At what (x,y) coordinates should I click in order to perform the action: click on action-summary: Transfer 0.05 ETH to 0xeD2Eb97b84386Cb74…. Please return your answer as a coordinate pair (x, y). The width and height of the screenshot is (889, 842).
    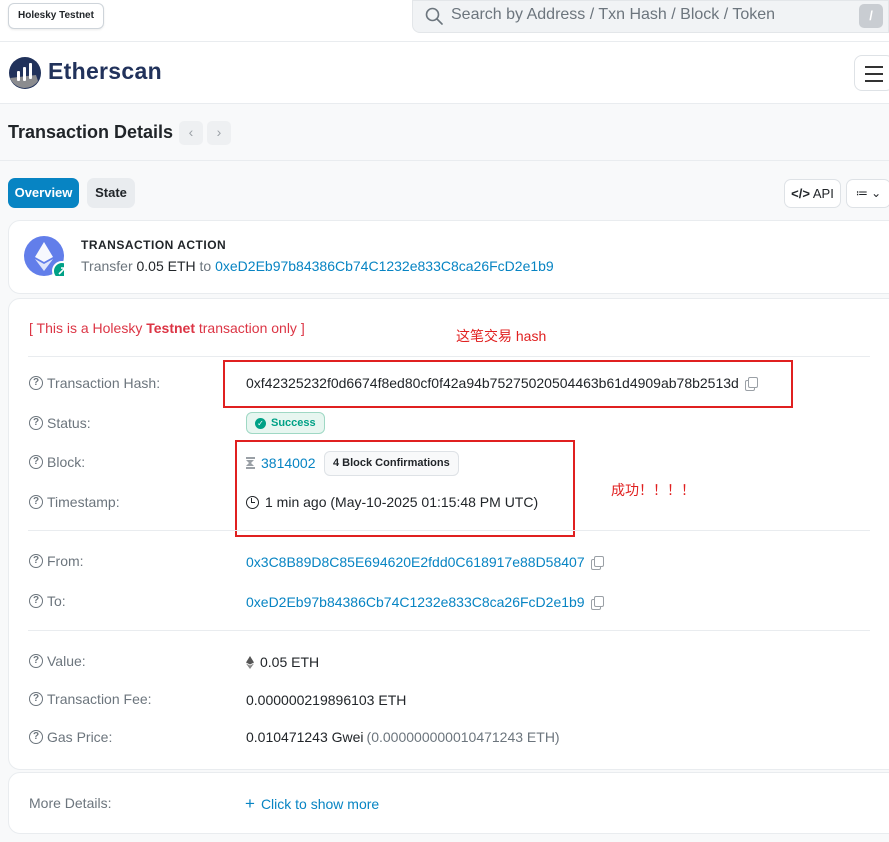
    Looking at the image, I should click on (317, 266).